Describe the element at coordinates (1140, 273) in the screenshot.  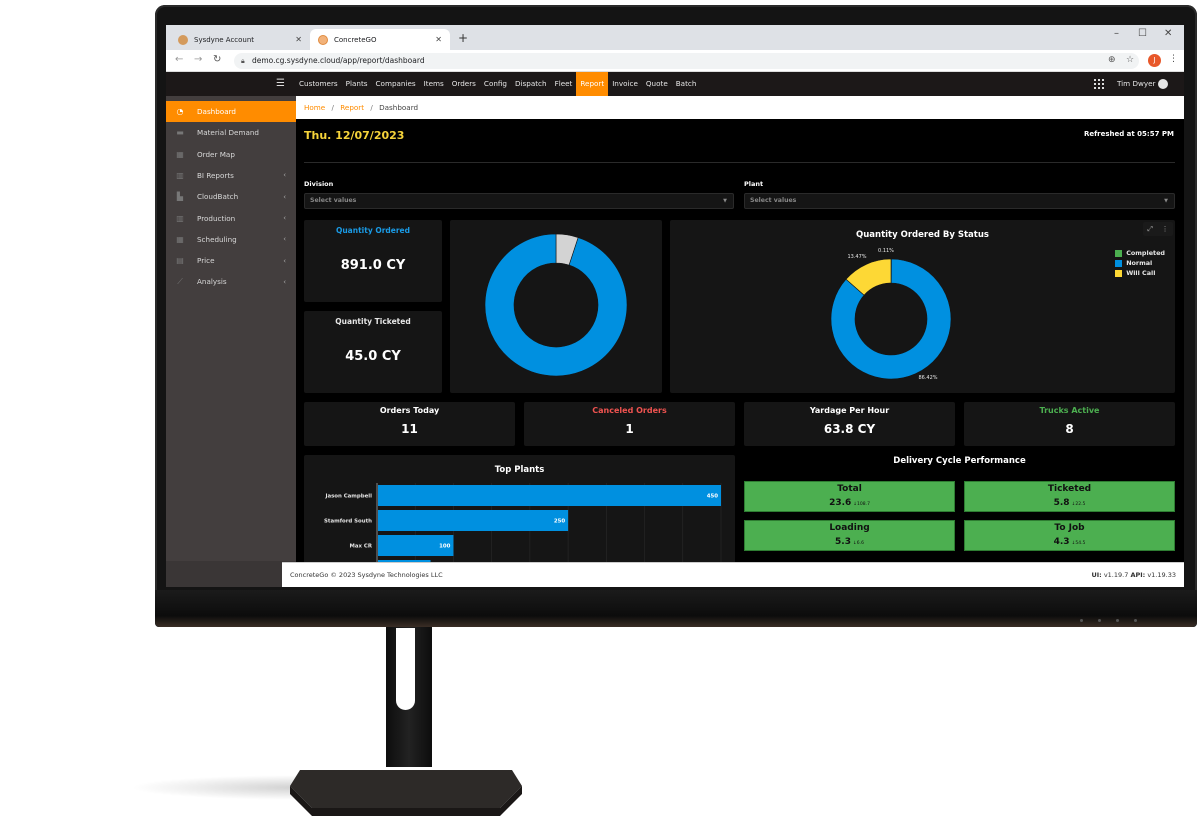
I see `legend-item-will-call: Will Call` at that location.